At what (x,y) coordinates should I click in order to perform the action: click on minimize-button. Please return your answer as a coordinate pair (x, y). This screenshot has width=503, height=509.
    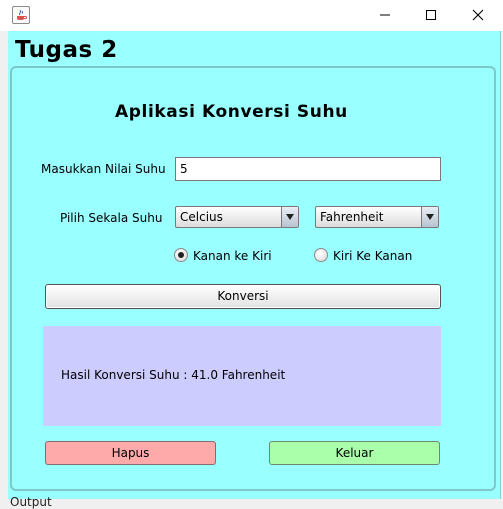
    Looking at the image, I should click on (385, 15).